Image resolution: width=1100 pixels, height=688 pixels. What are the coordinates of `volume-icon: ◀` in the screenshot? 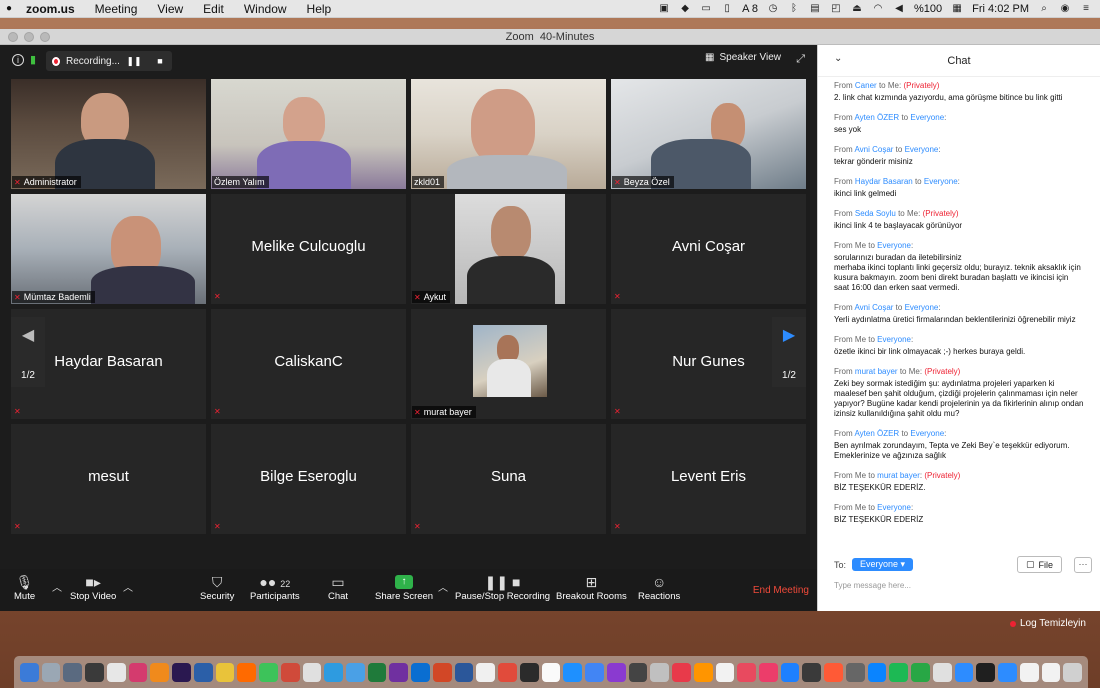 It's located at (899, 8).